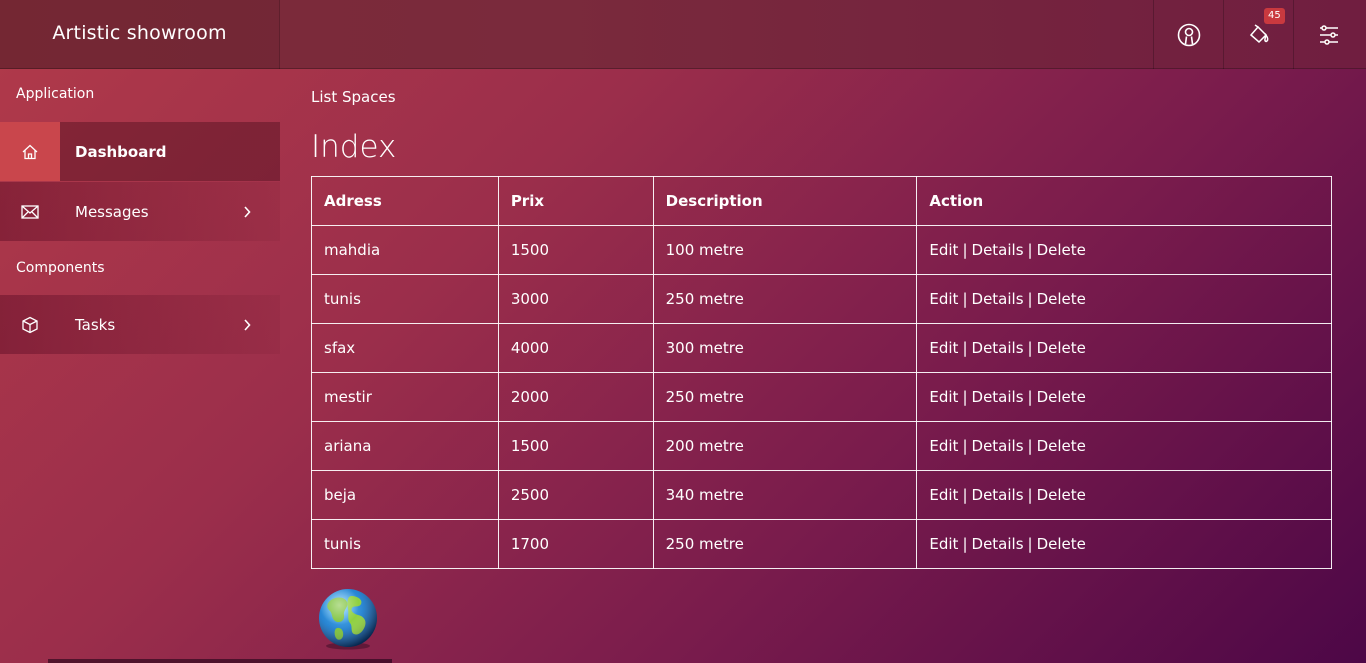  I want to click on table-row: beja 2500 340 metre Edit | Details | Delete, so click(821, 495).